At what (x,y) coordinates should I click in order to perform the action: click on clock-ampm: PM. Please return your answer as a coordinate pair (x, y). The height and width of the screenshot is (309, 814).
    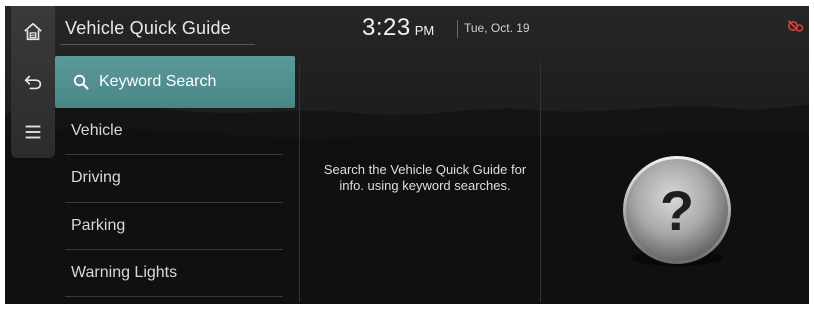
    Looking at the image, I should click on (424, 30).